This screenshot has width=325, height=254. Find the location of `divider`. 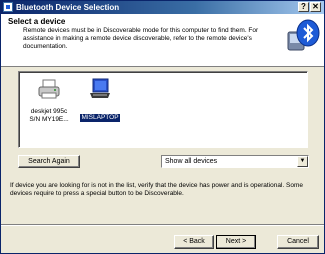

divider is located at coordinates (162, 225).